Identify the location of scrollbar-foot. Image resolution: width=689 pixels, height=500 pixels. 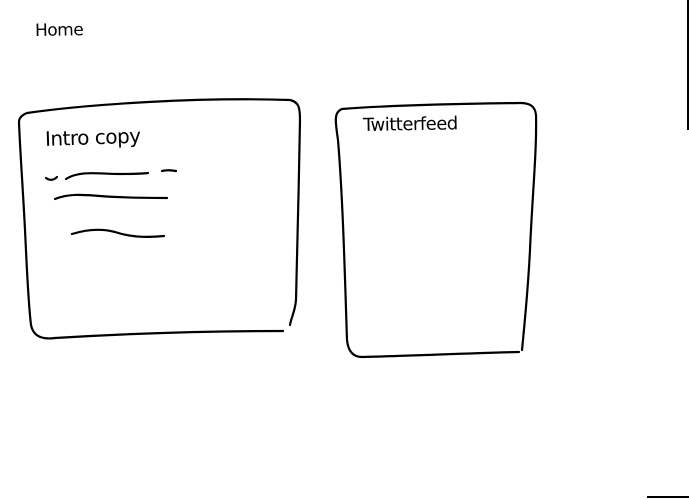
(668, 497).